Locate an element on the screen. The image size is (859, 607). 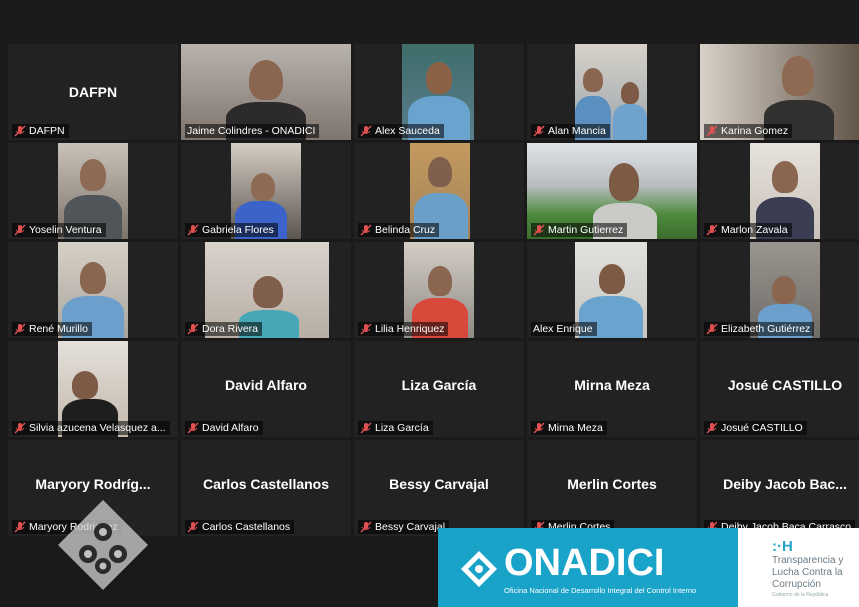
participant-tile: Carlos Castellanos Carlos Castellanos is located at coordinates (266, 488).